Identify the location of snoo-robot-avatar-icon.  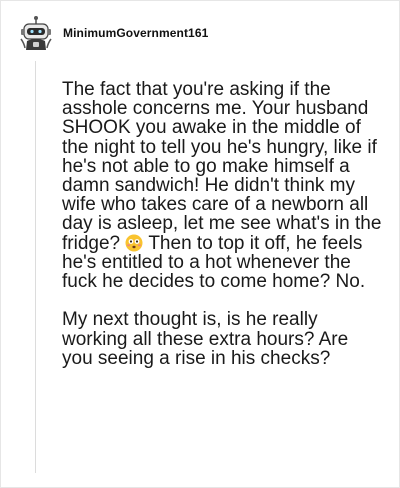
(36, 33).